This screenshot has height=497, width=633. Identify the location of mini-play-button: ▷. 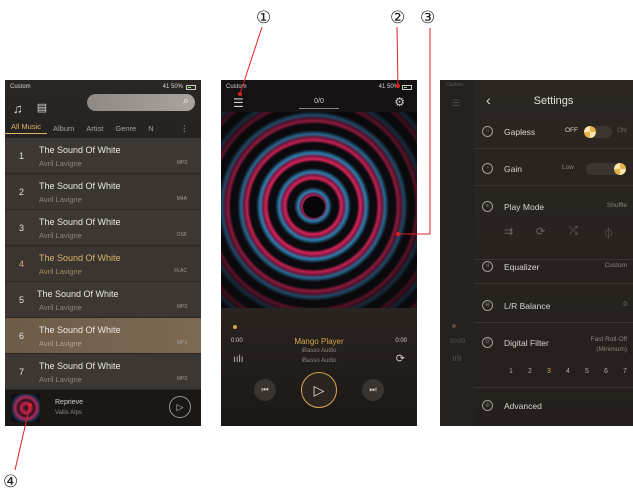
(180, 407).